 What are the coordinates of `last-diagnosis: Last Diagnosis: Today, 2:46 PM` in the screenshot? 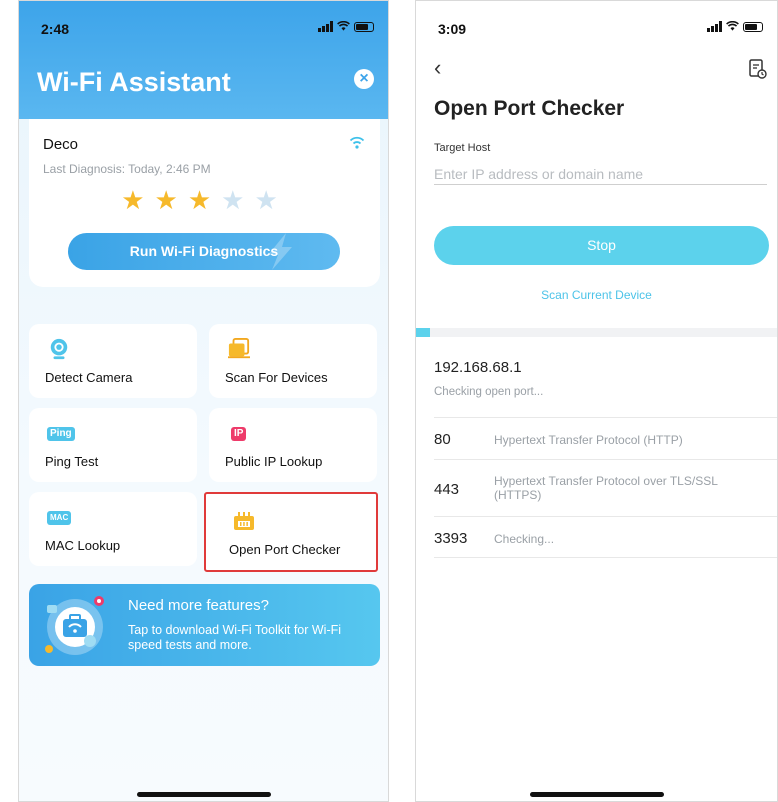 It's located at (127, 169).